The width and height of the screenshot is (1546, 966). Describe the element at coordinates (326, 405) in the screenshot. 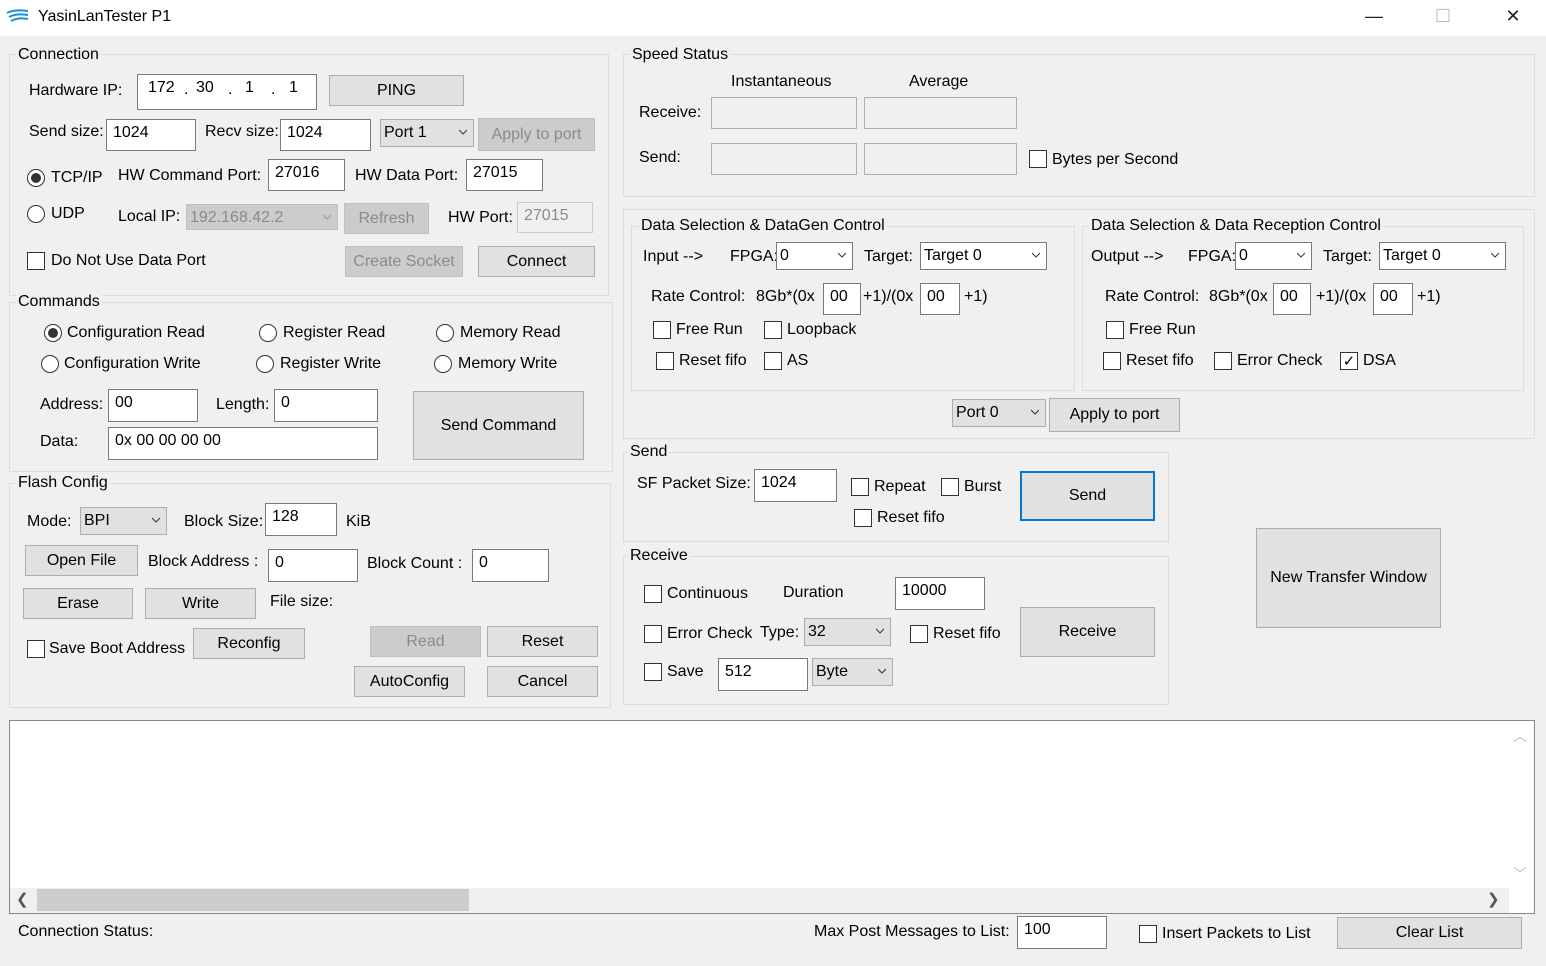

I see `length-input: 0` at that location.